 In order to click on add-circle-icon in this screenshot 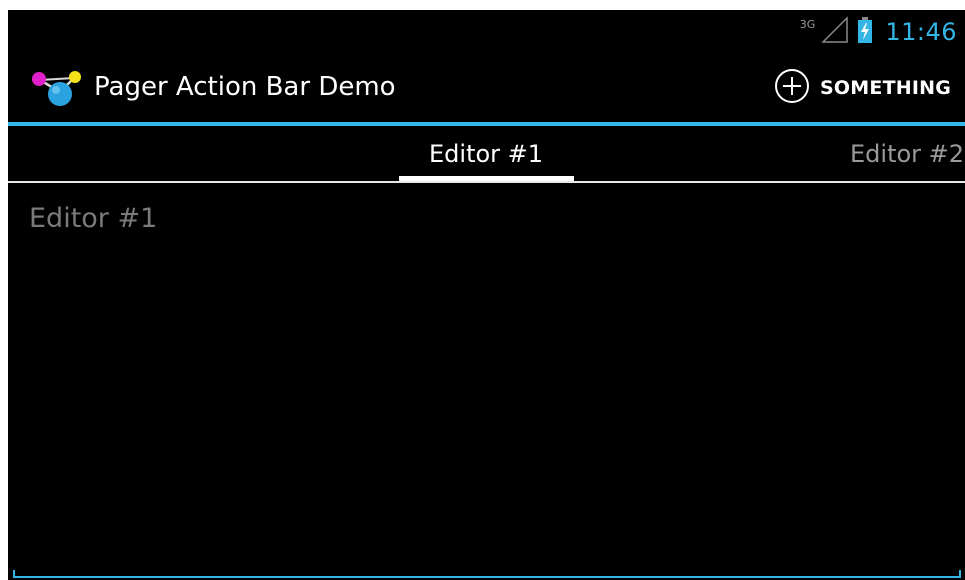, I will do `click(792, 88)`.